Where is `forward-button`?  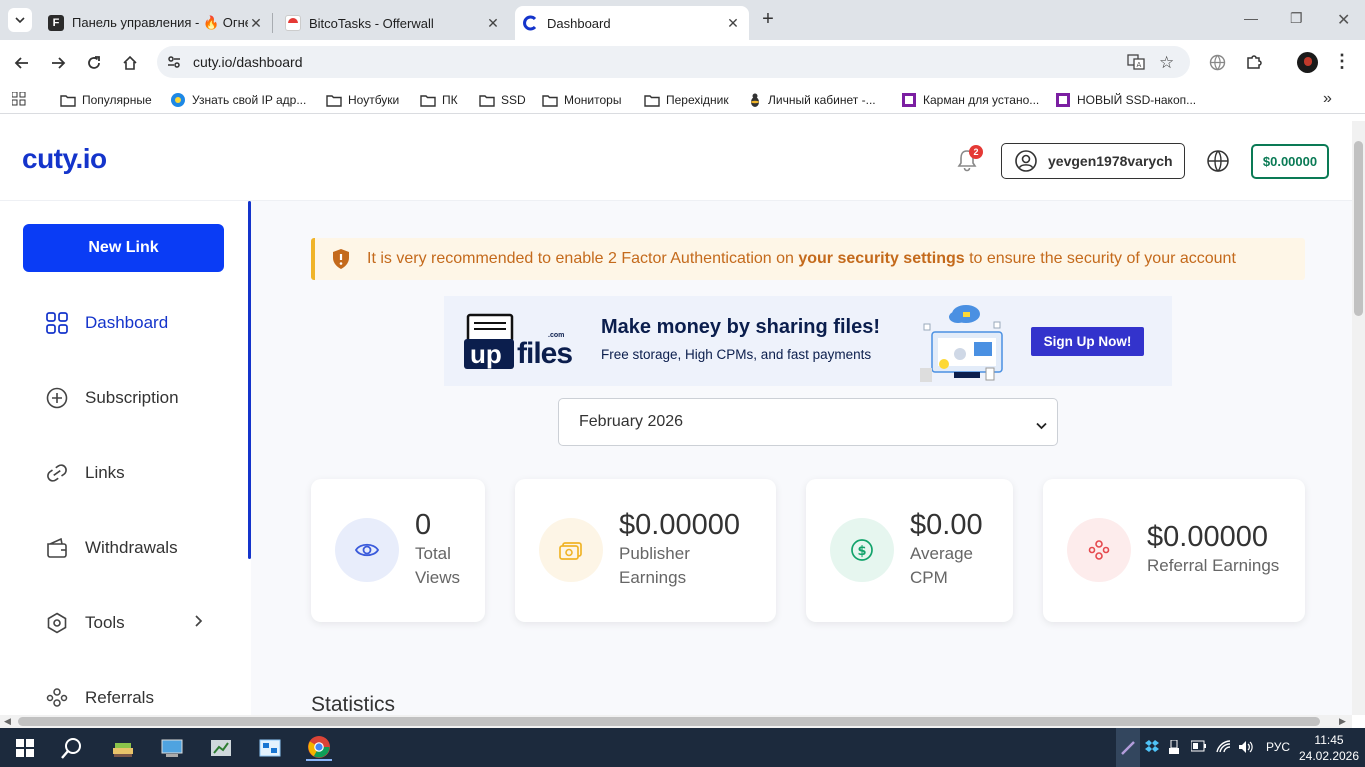 forward-button is located at coordinates (58, 63).